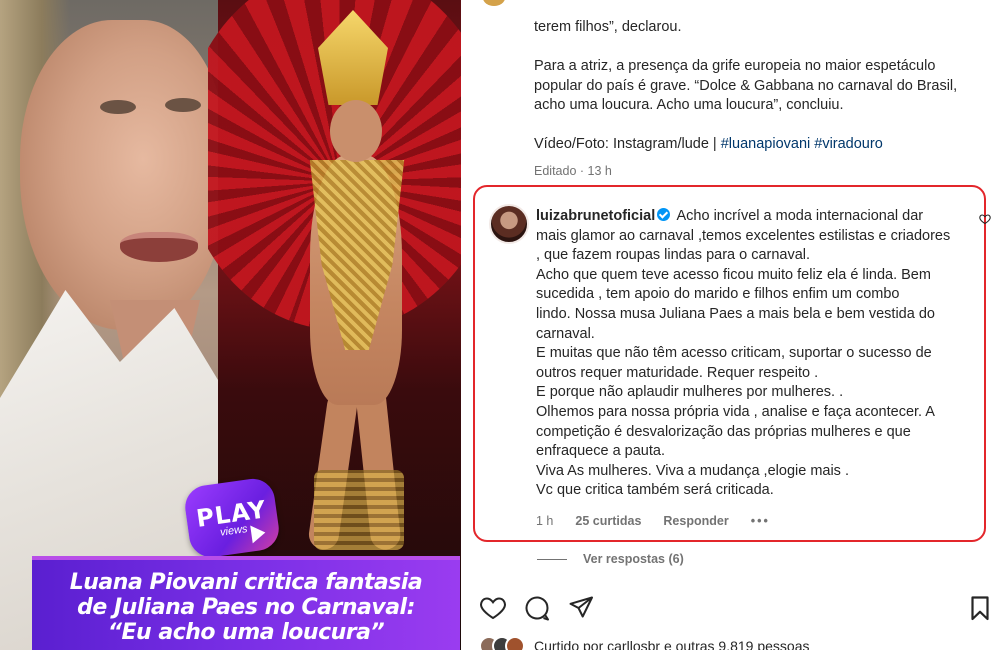 This screenshot has height=650, width=1000. Describe the element at coordinates (736, 608) in the screenshot. I see `post-action-bar` at that location.